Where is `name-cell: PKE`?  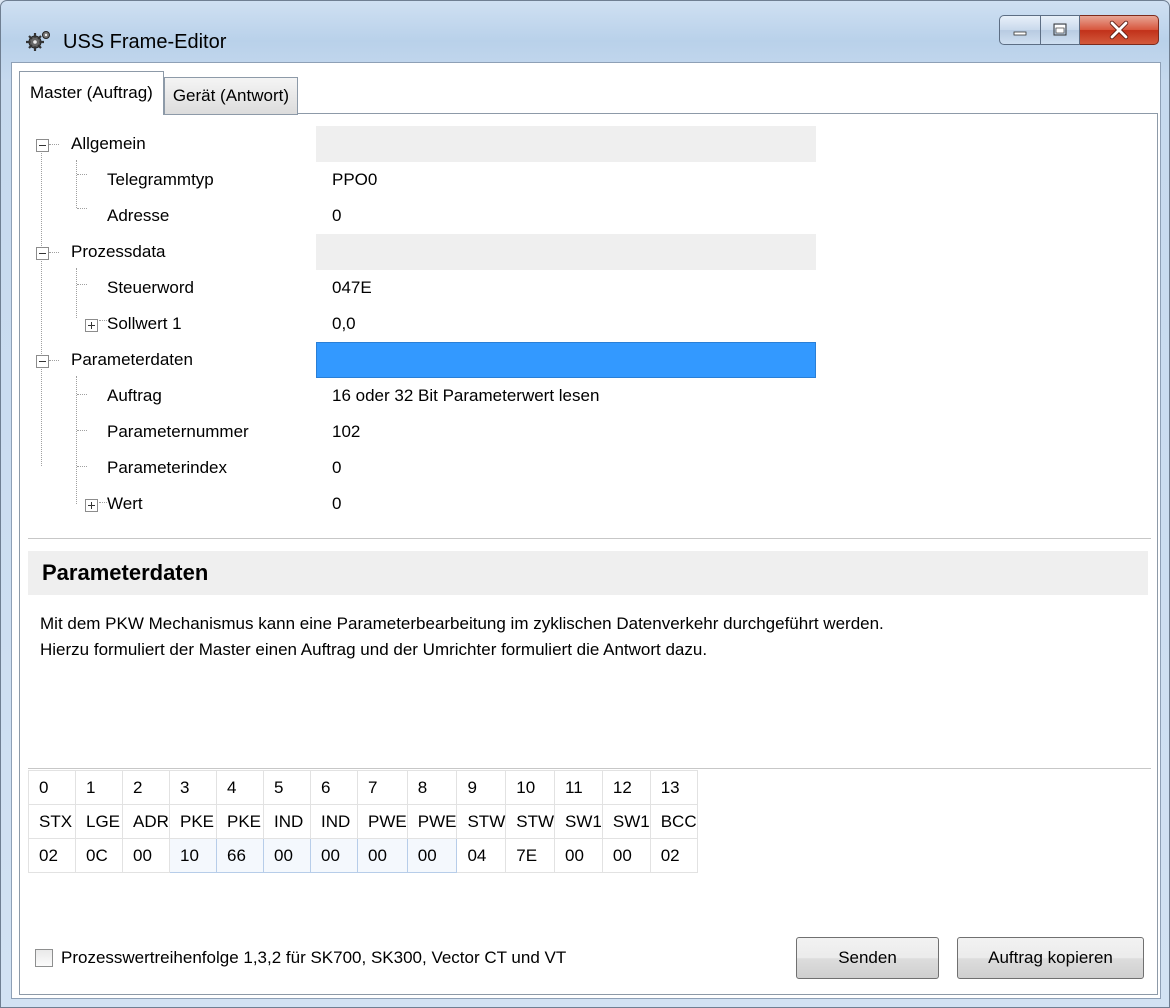
name-cell: PKE is located at coordinates (193, 821).